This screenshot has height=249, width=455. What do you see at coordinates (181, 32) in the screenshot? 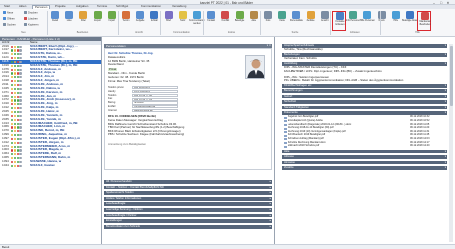
I see `ribbon-group-label: Kommunikation` at bounding box center [181, 32].